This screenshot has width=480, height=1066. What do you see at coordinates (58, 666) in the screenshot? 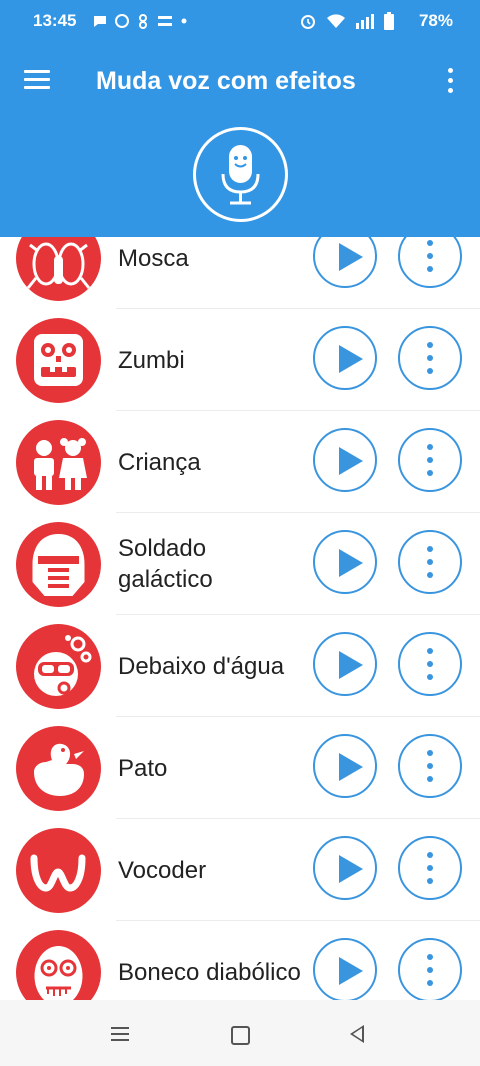
I see `diver-icon` at bounding box center [58, 666].